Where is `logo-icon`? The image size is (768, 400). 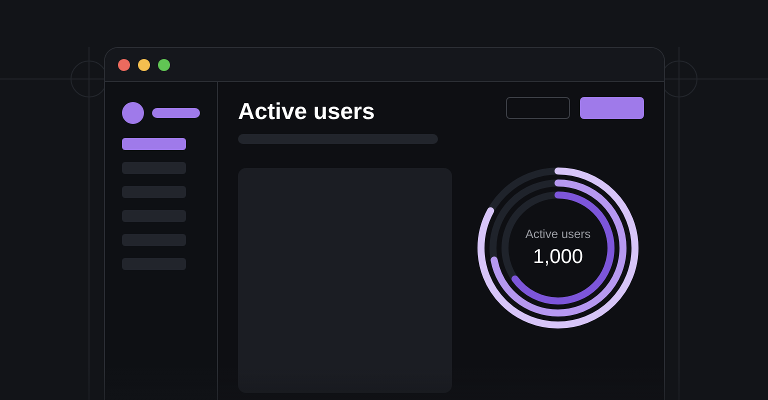
logo-icon is located at coordinates (133, 113).